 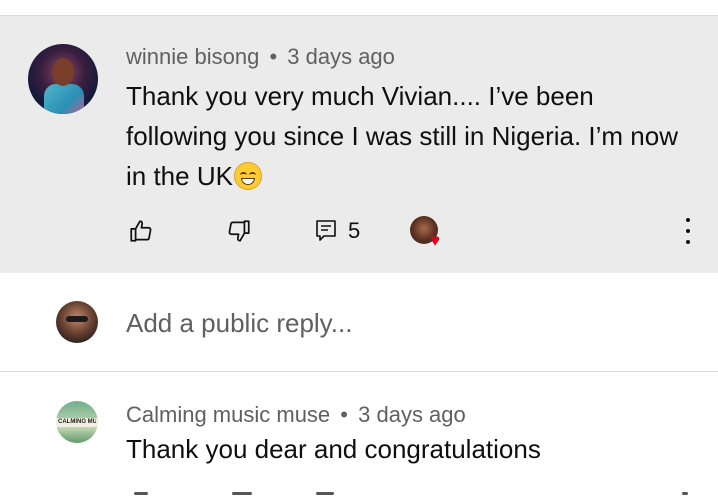 I want to click on creator-heart-badge: ♥, so click(x=429, y=233).